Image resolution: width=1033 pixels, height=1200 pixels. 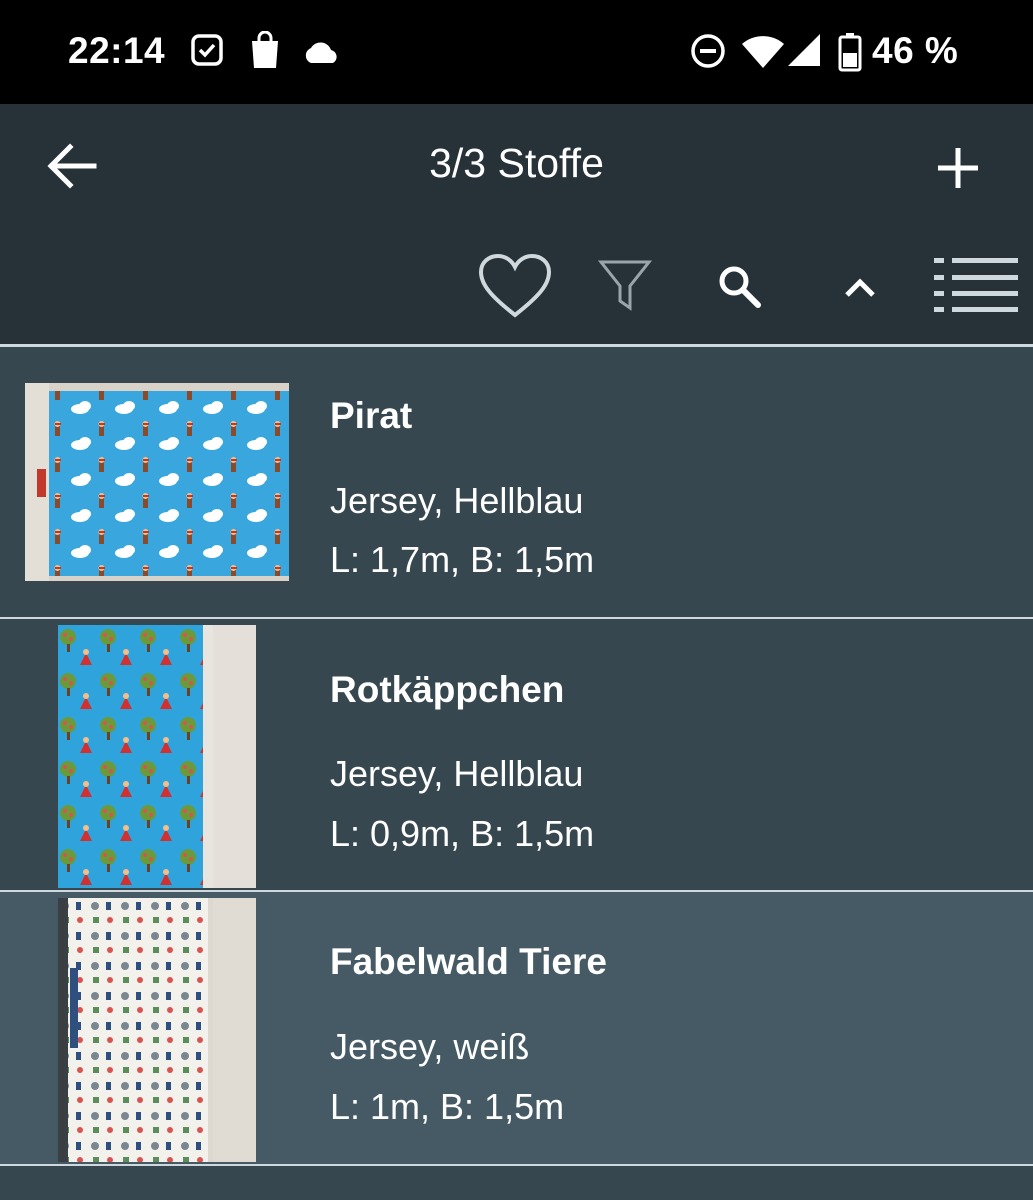 What do you see at coordinates (976, 286) in the screenshot?
I see `list-view-icon` at bounding box center [976, 286].